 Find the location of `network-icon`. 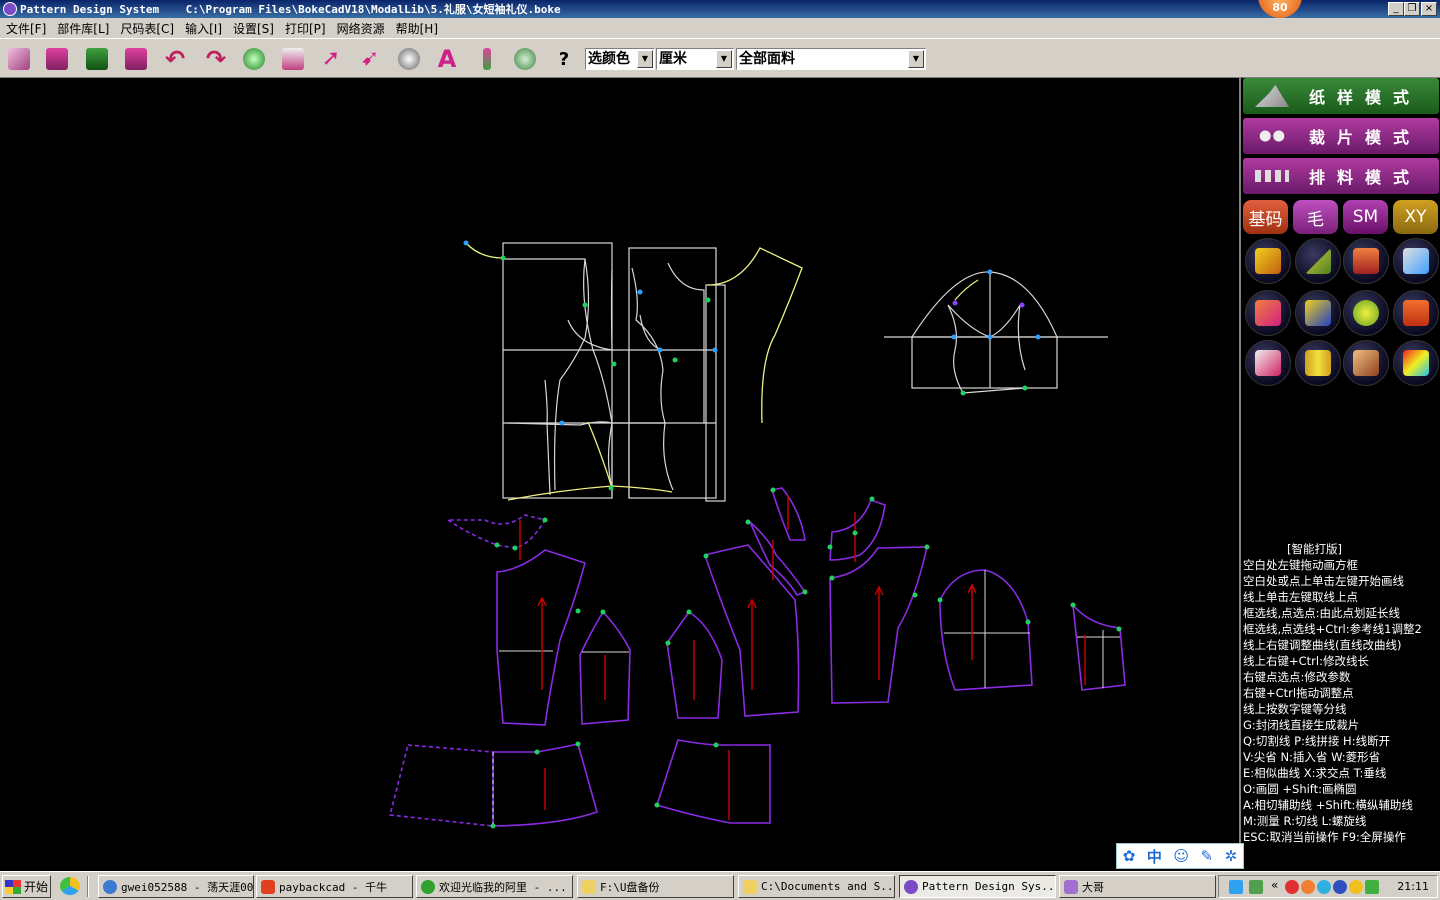

network-icon is located at coordinates (1236, 887).